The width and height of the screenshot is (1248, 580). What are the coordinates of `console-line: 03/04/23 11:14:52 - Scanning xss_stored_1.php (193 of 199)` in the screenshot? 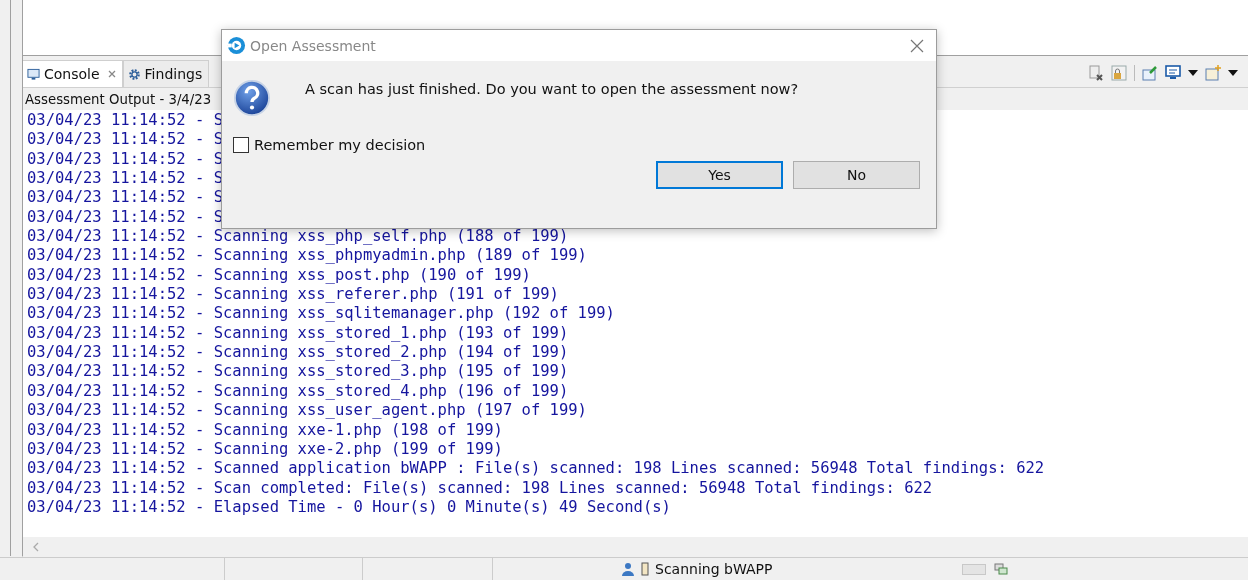 It's located at (298, 333).